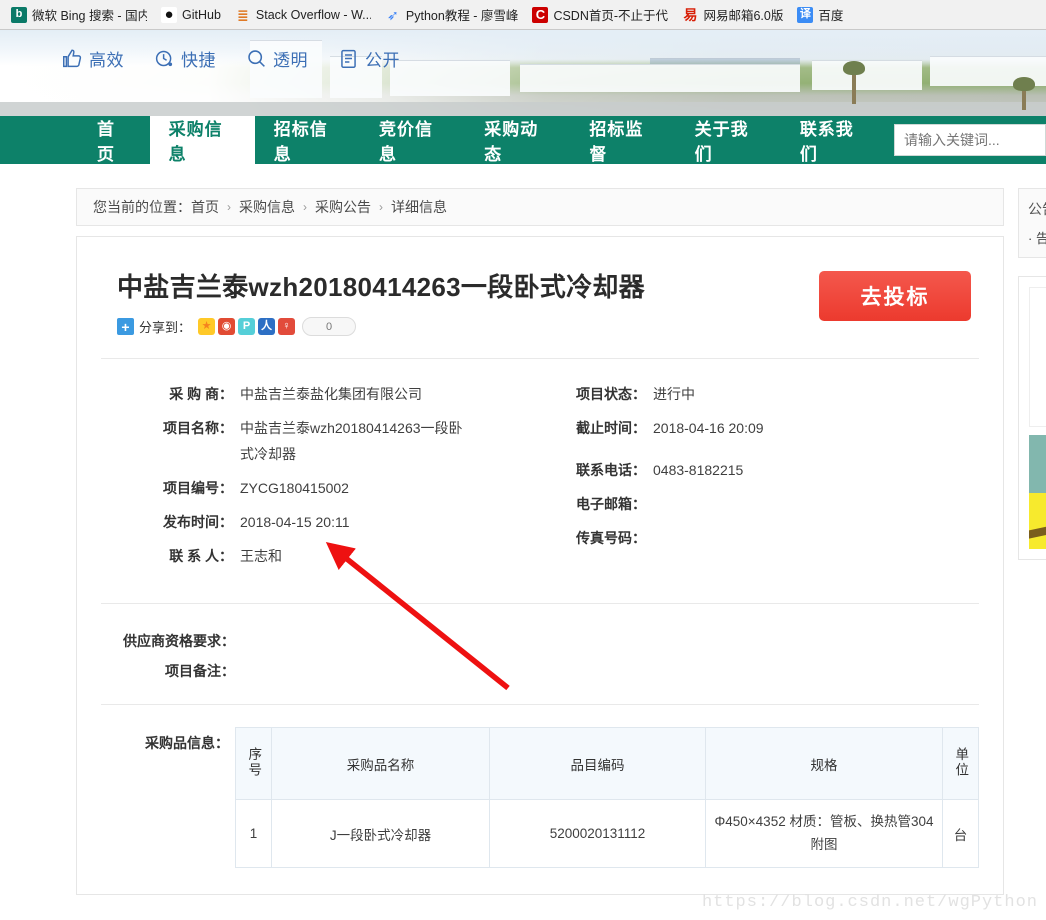 The width and height of the screenshot is (1046, 920). I want to click on bookmark-python-tutorial: ➶ Python教程 - 廖雪峰, so click(452, 14).